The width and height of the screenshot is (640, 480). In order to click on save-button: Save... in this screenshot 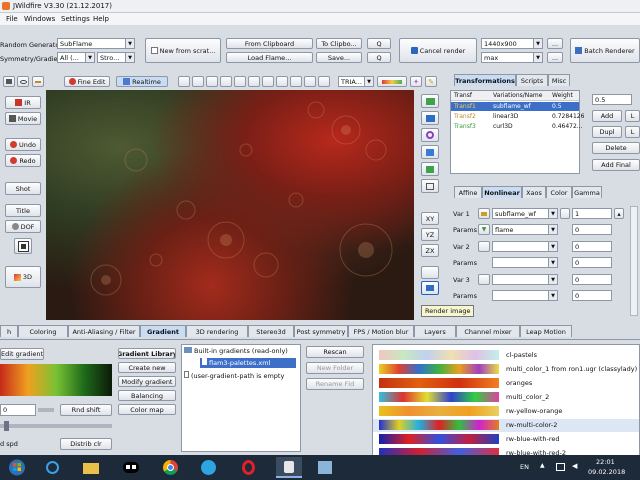, I will do `click(339, 57)`.